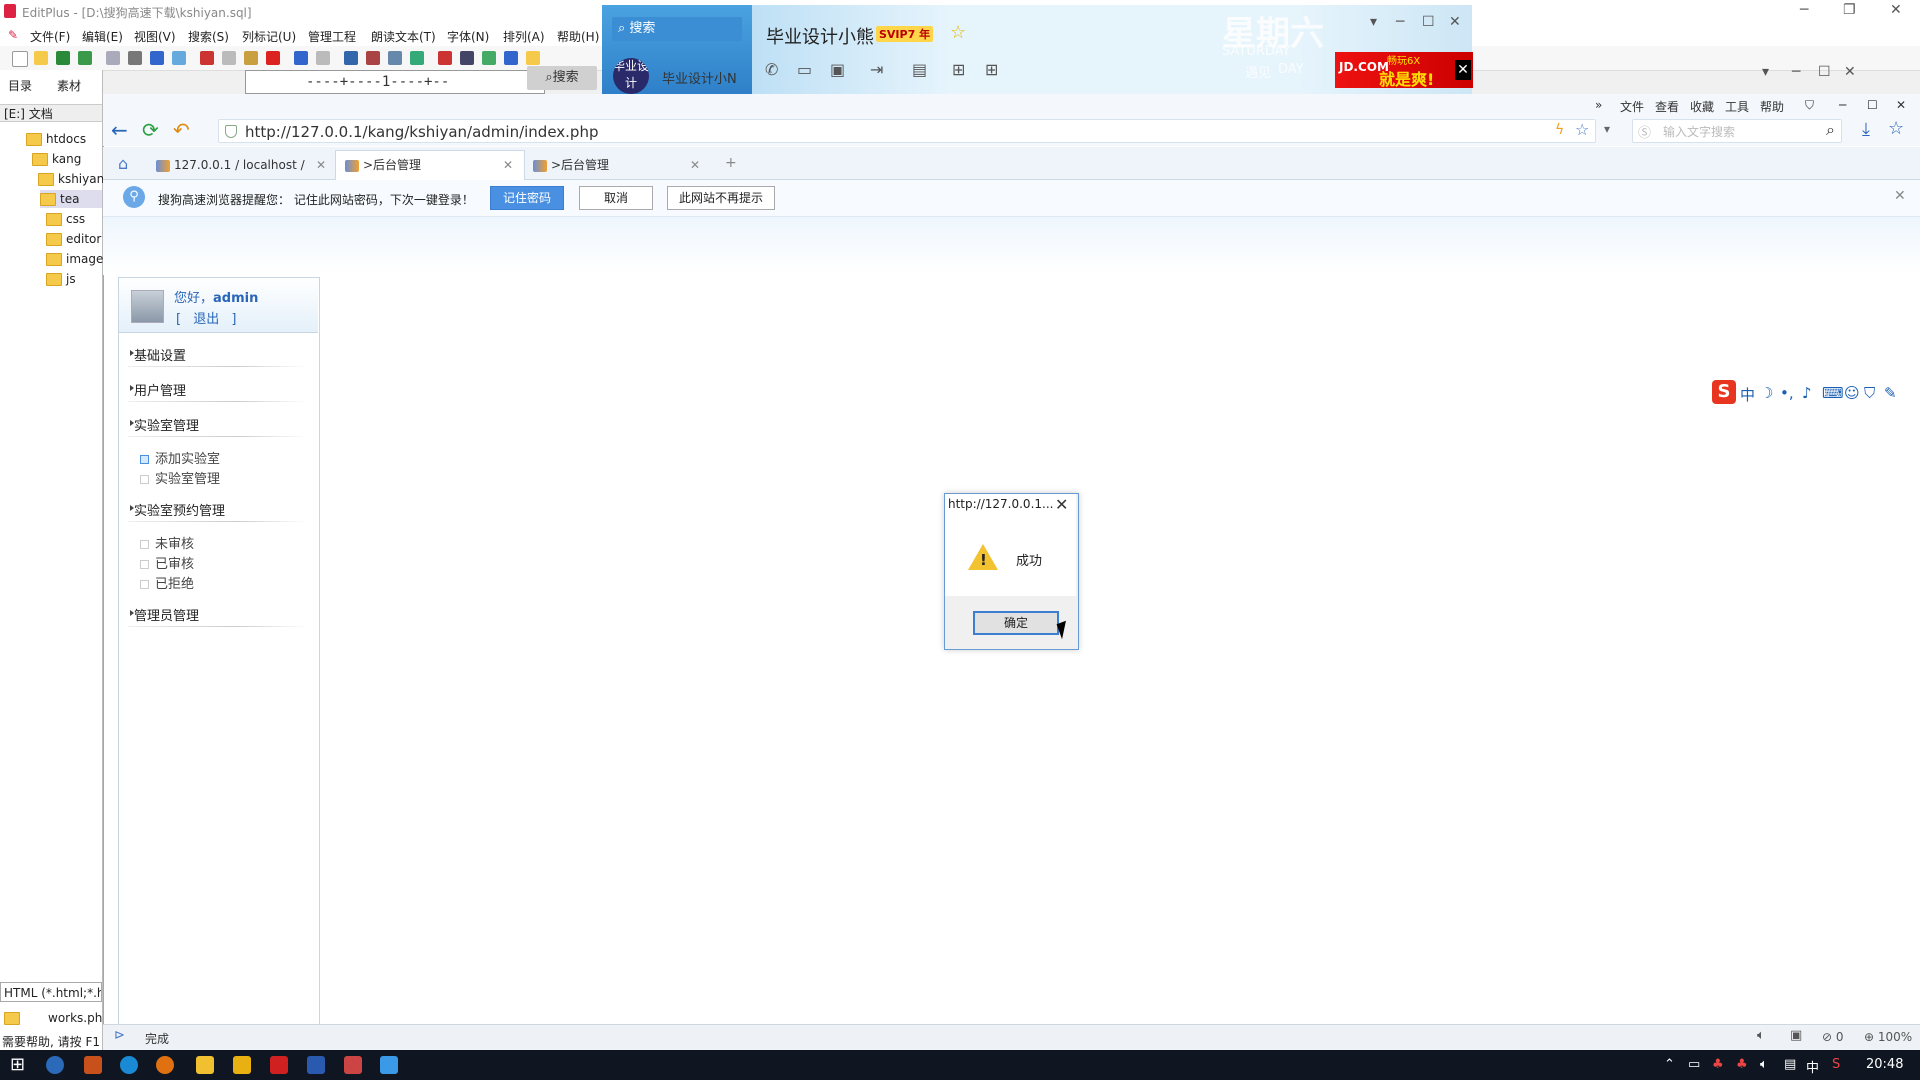  Describe the element at coordinates (165, 1065) in the screenshot. I see `firefox-taskbar-icon` at that location.